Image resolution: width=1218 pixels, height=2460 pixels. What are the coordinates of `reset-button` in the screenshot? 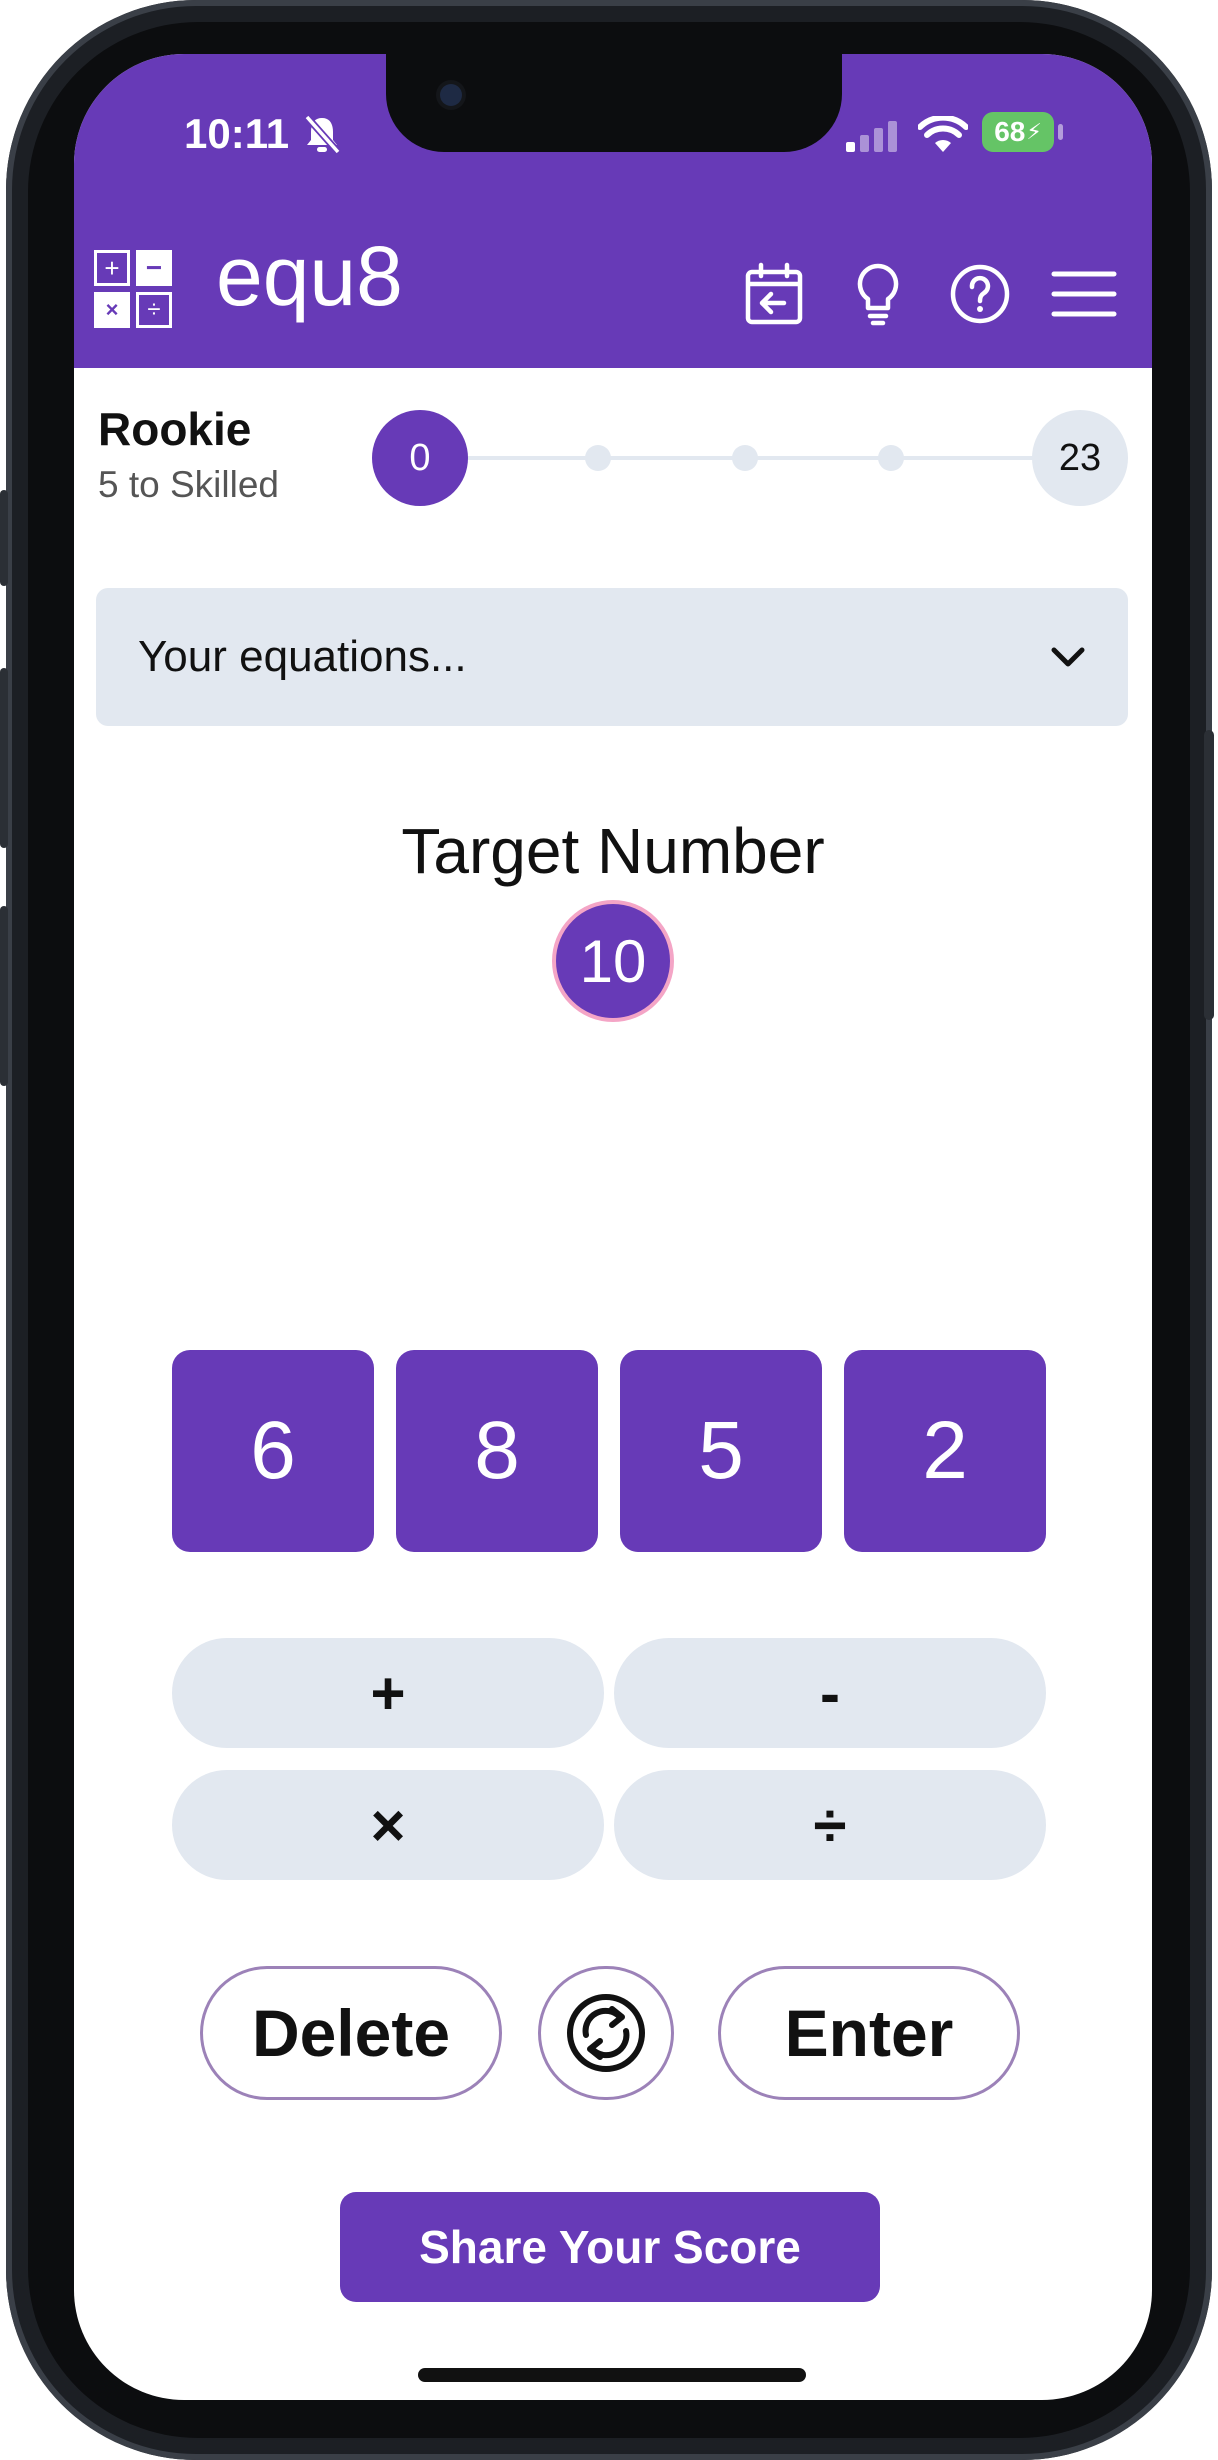 It's located at (606, 2033).